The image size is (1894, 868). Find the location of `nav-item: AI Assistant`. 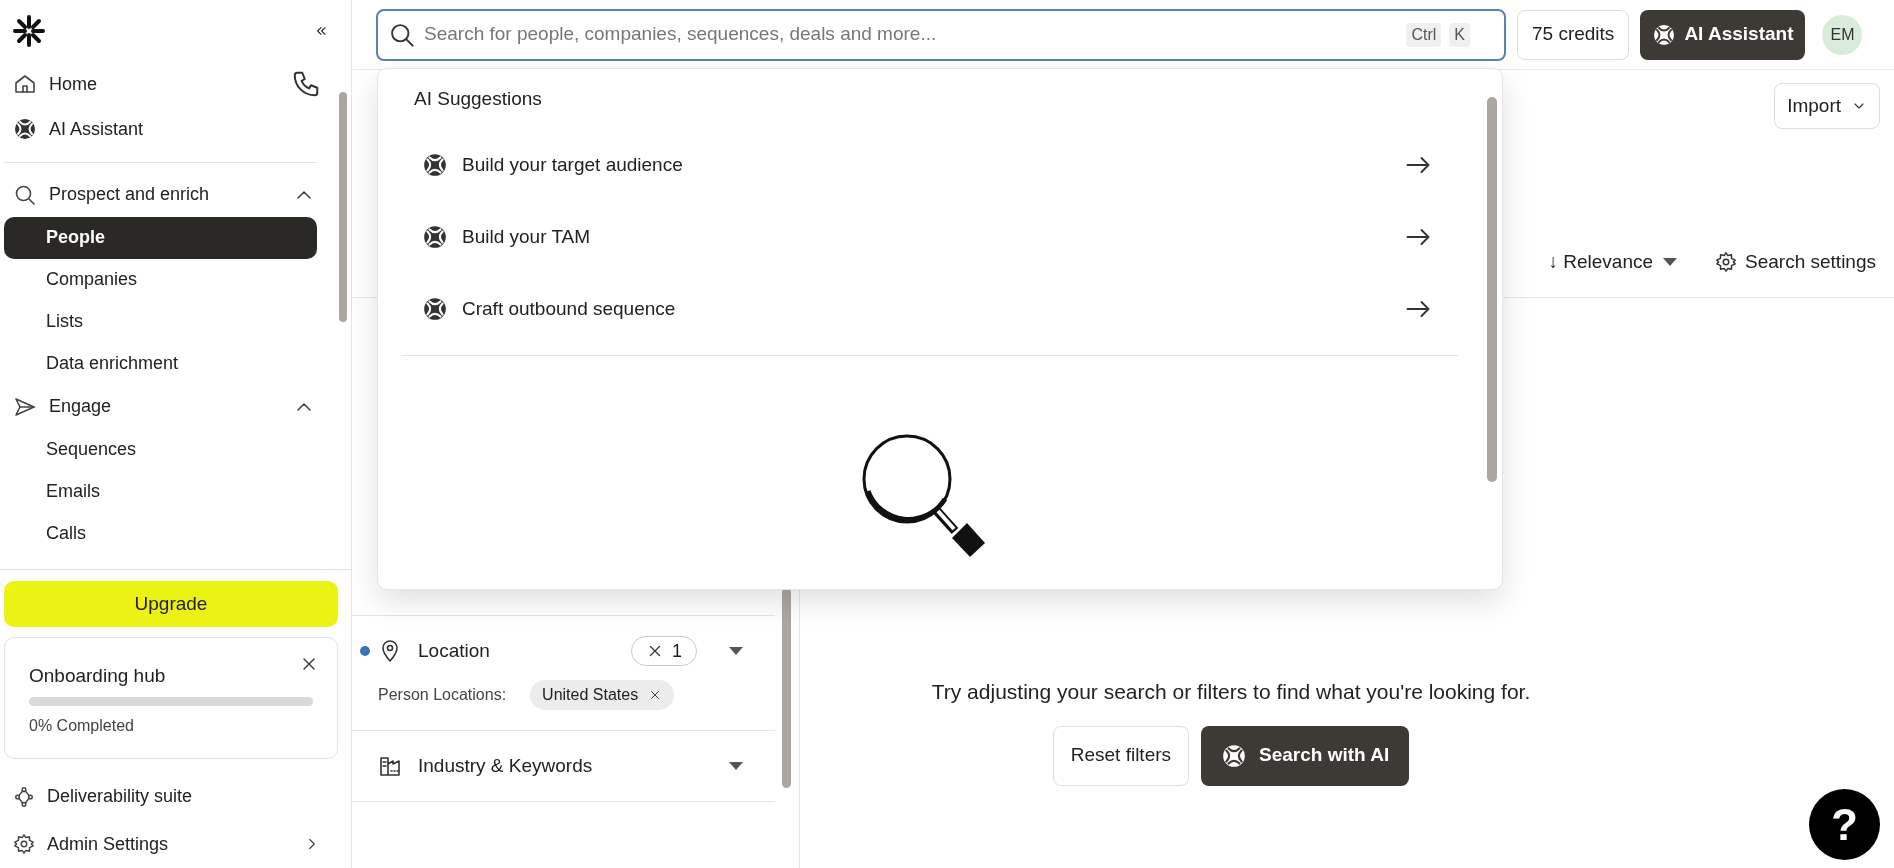

nav-item: AI Assistant is located at coordinates (96, 129).